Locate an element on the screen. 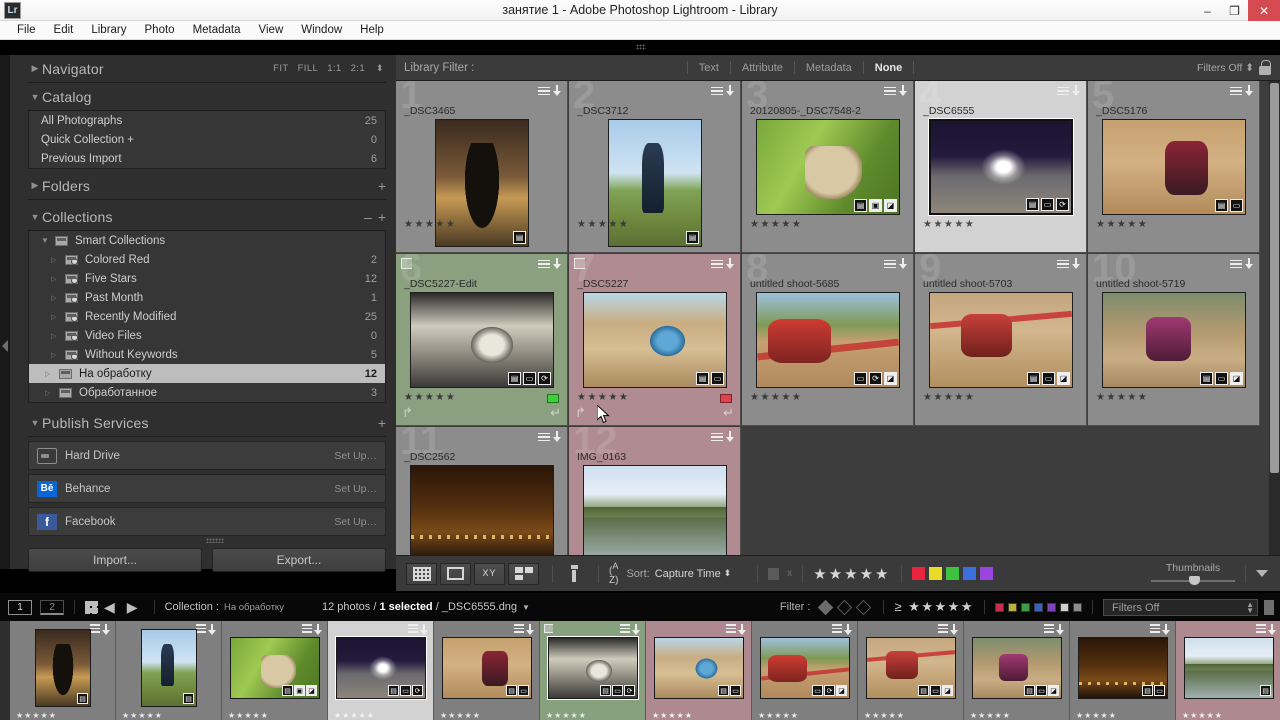  menu-edit: Edit is located at coordinates (64, 30).